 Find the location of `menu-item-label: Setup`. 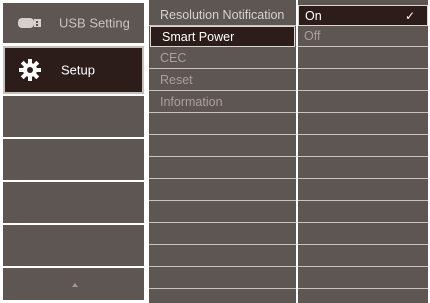

menu-item-label: Setup is located at coordinates (78, 70).